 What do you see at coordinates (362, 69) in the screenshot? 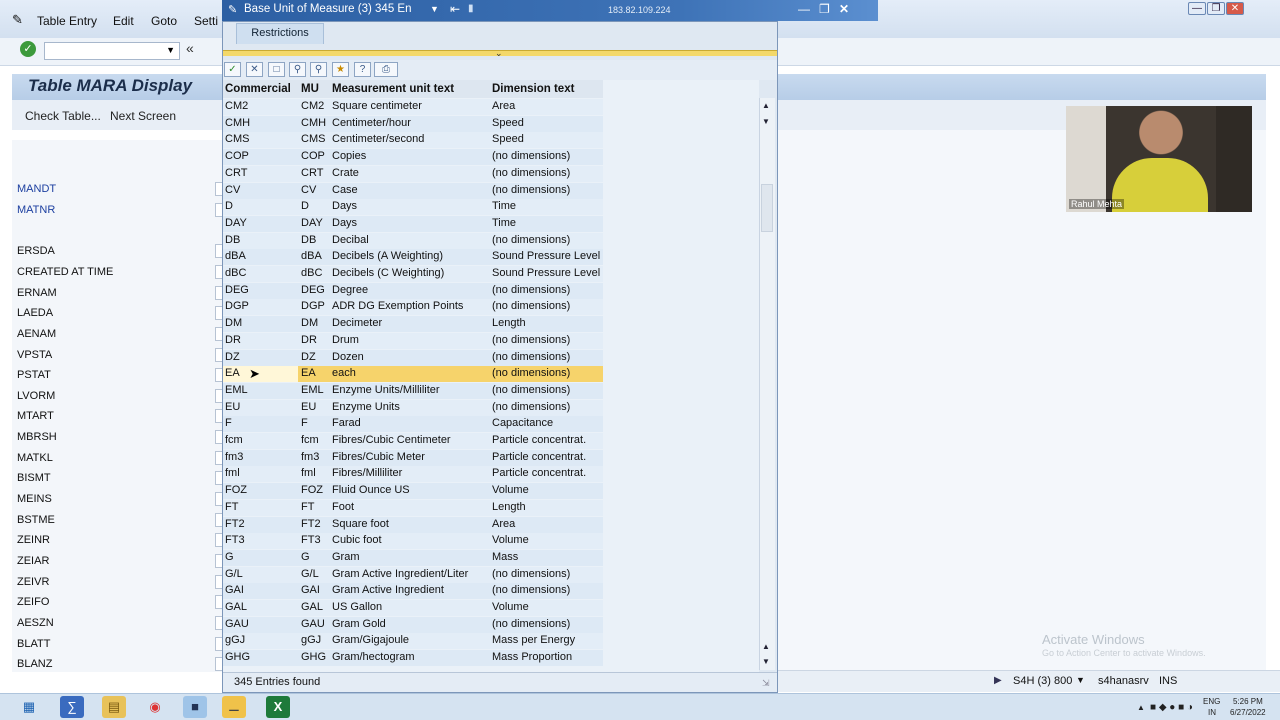
I see `help-icon: ?` at bounding box center [362, 69].